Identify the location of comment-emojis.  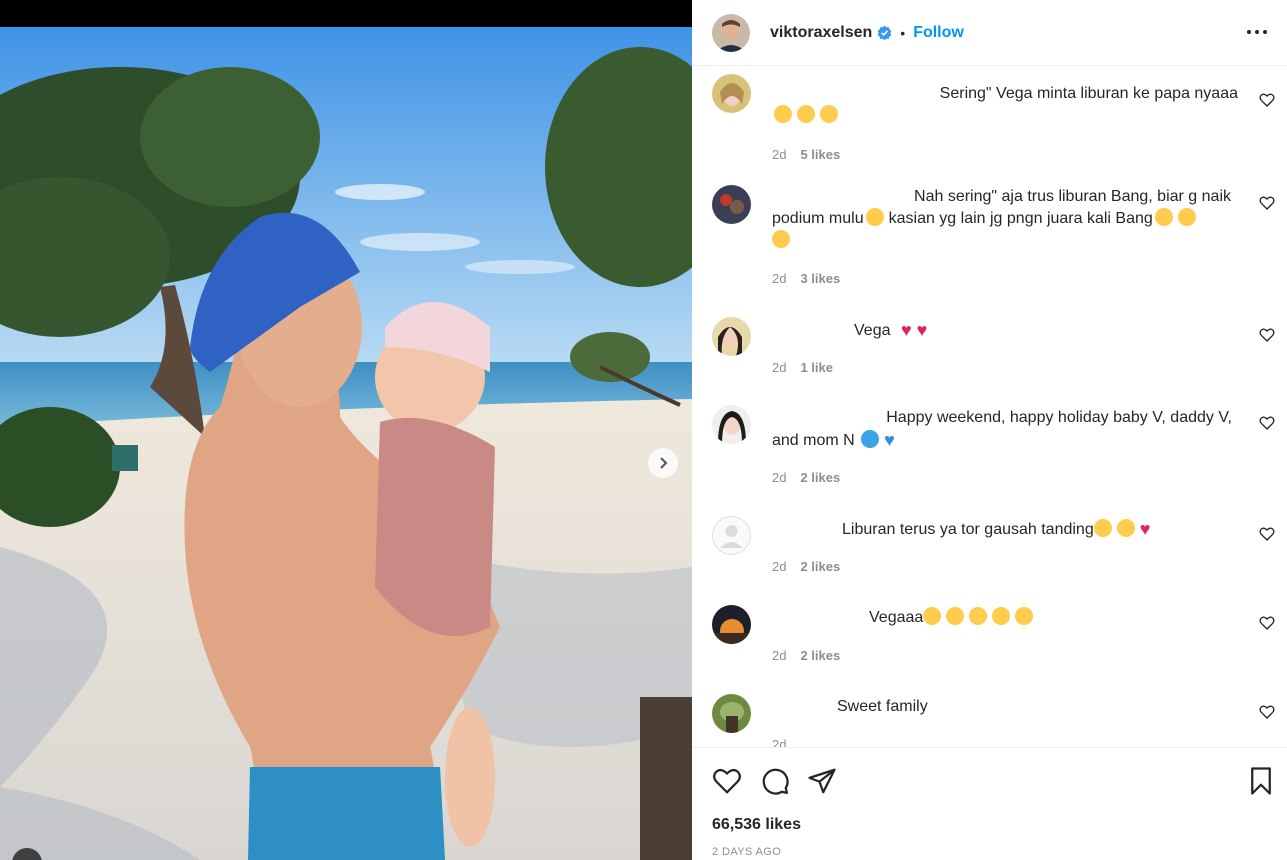
(1005, 116).